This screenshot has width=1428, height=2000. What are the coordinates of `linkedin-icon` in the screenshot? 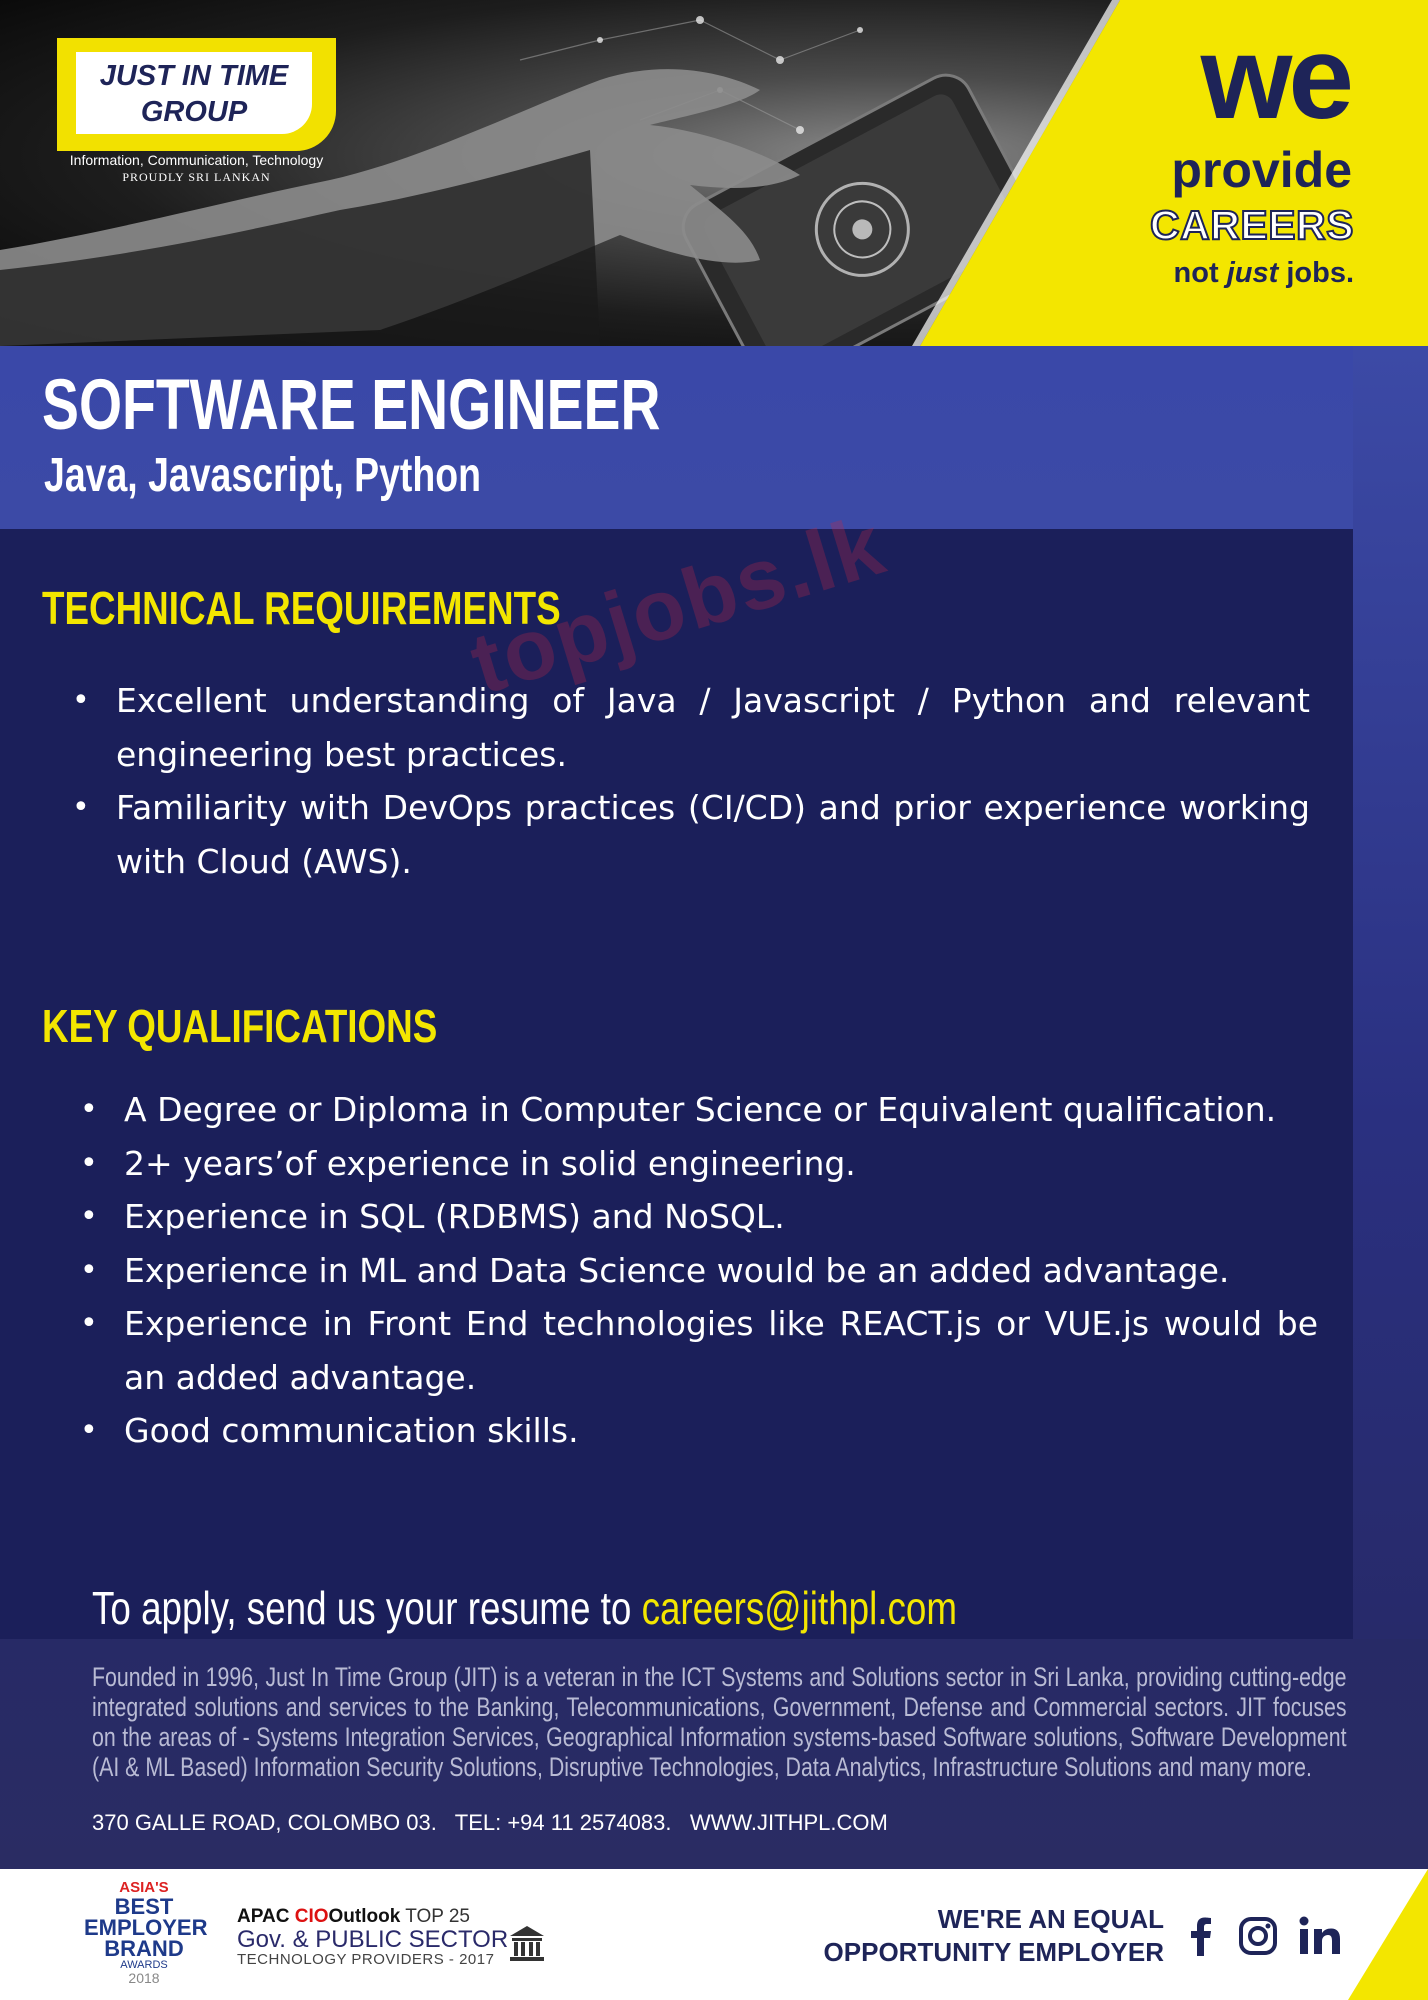 It's located at (1320, 1936).